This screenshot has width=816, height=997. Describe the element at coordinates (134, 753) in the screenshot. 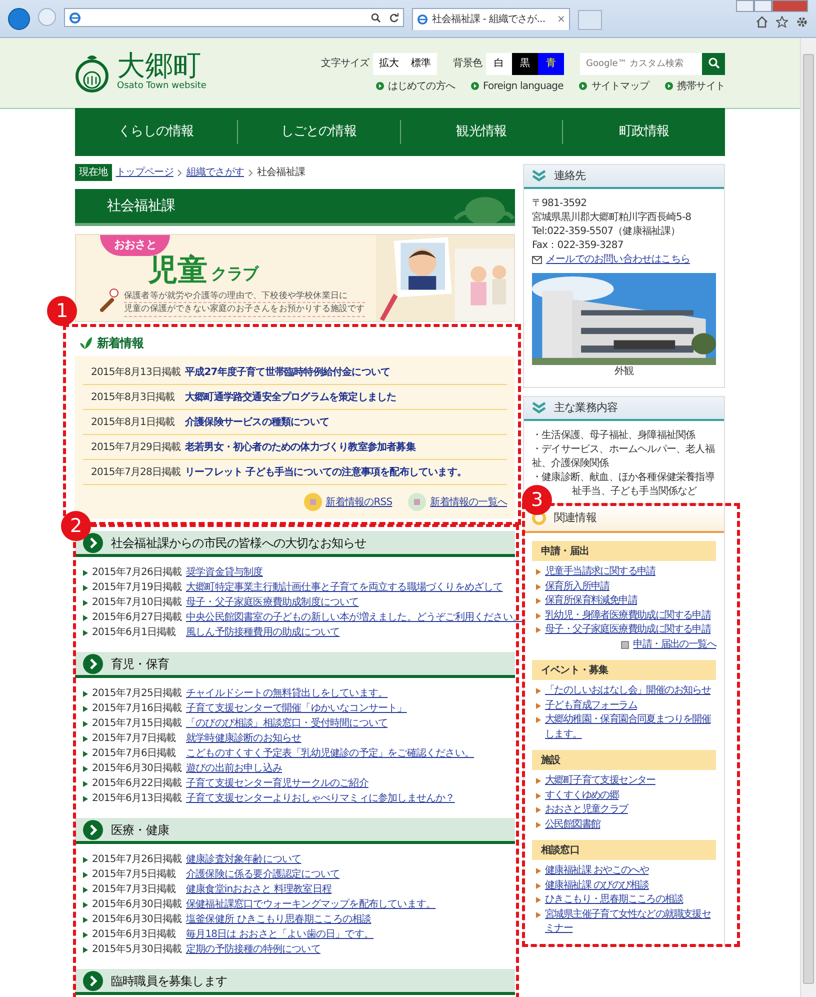

I see `notice-date: 2015年7月6日掲載` at that location.